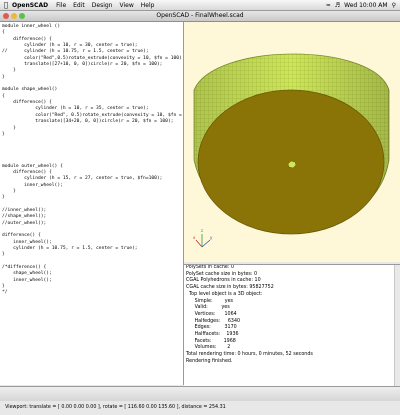 Image resolution: width=400 pixels, height=415 pixels. I want to click on spotlight-search-icon: ⚲, so click(394, 5).